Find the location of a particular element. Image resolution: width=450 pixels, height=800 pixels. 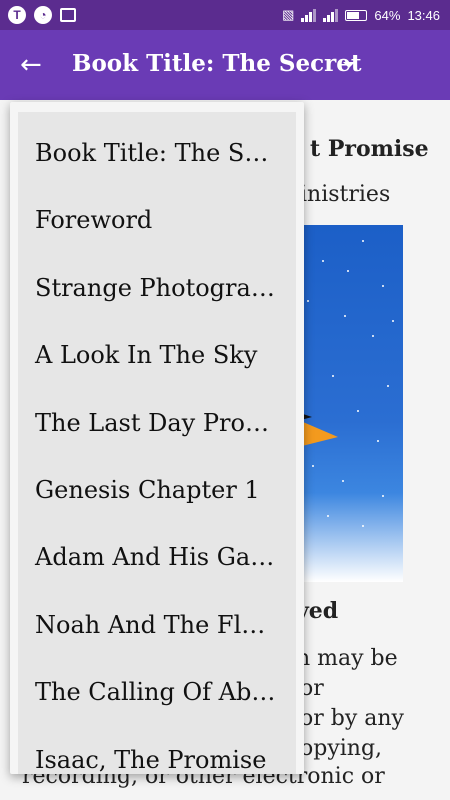

page-text-line: or by any is located at coordinates (352, 718).